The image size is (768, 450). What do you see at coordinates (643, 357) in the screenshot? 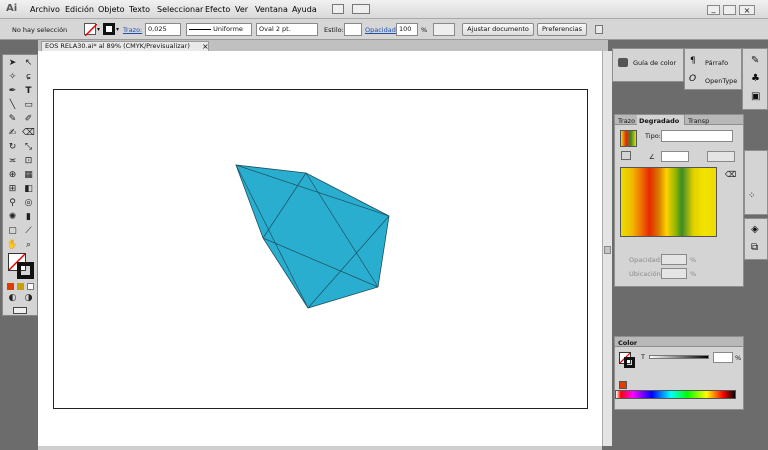
I see `tint-label: T` at bounding box center [643, 357].